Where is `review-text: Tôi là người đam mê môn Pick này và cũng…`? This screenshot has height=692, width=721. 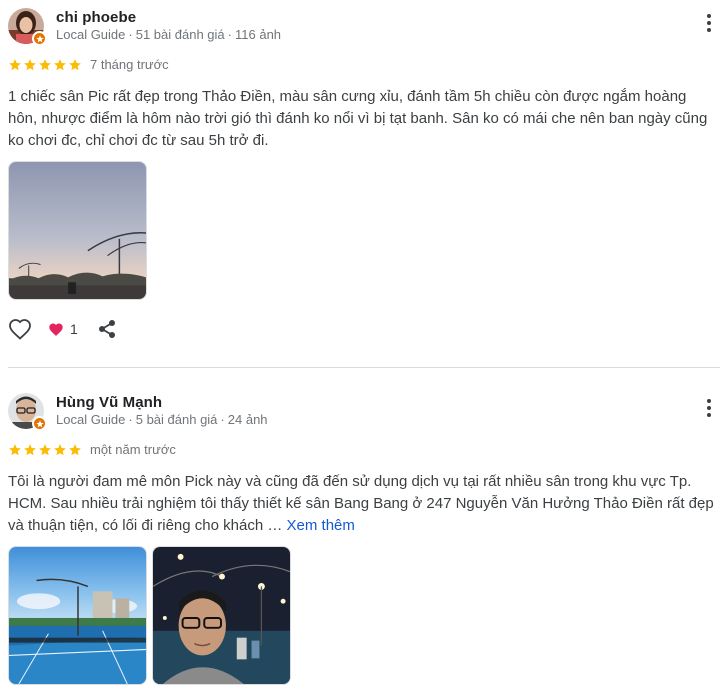 review-text: Tôi là người đam mê môn Pick này và cũng… is located at coordinates (362, 504).